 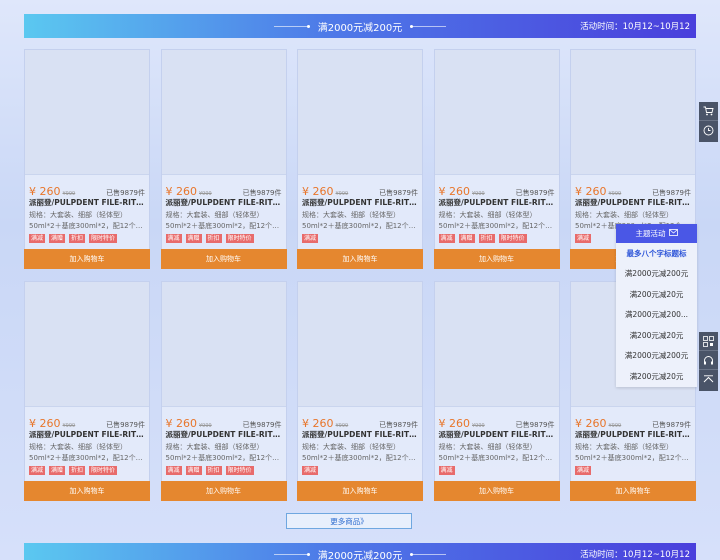 I want to click on qrcode-icon, so click(x=708, y=341).